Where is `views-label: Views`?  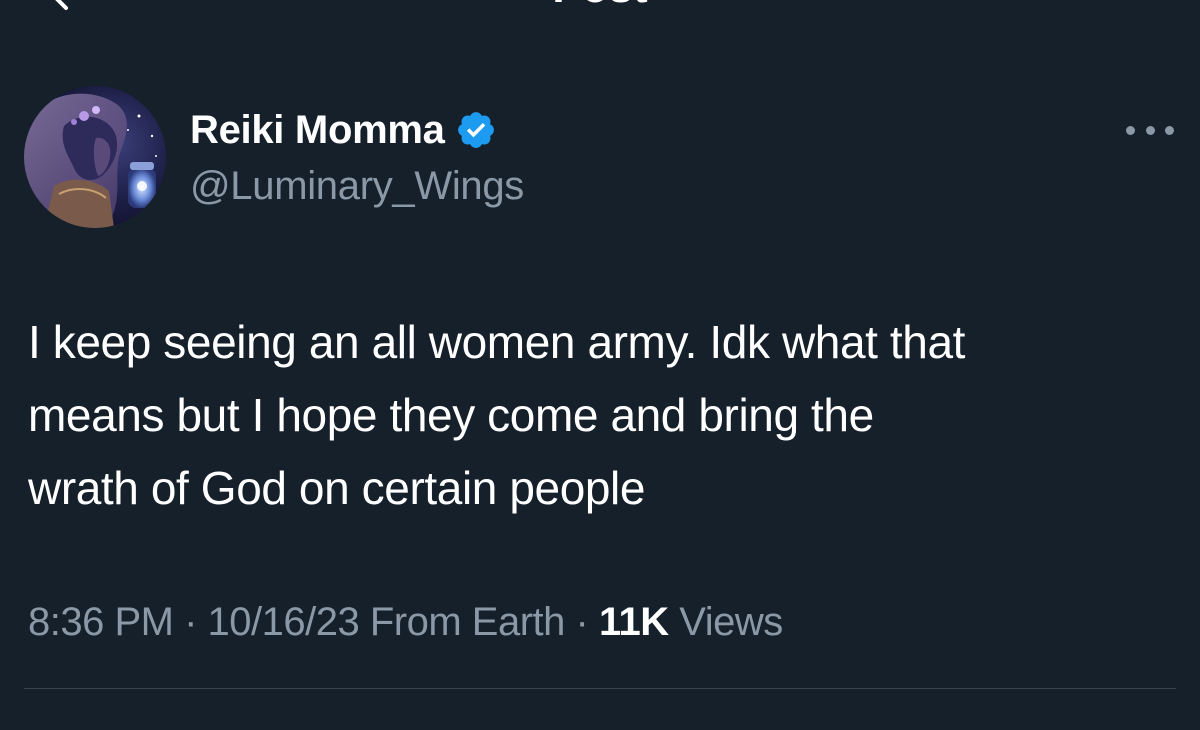 views-label: Views is located at coordinates (731, 622).